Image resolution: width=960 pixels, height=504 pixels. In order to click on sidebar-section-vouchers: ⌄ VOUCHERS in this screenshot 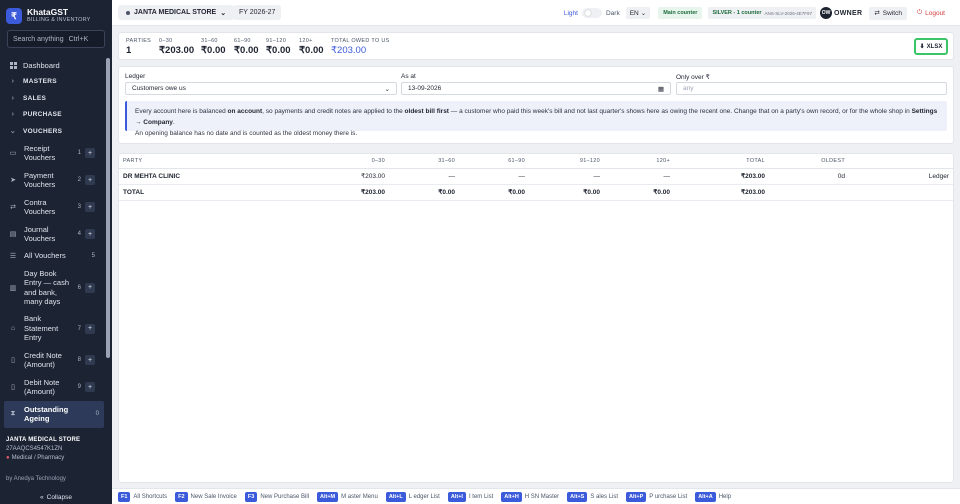, I will do `click(52, 131)`.